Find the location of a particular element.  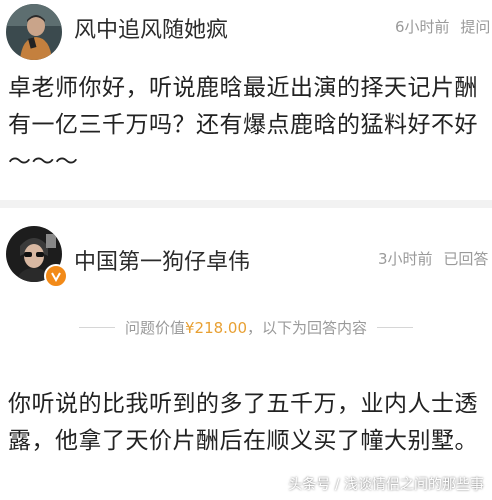

section-divider is located at coordinates (246, 204).